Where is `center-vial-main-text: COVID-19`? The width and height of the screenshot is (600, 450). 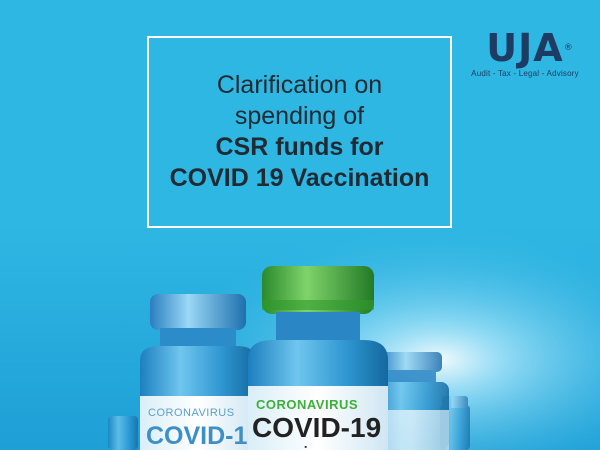
center-vial-main-text: COVID-19 is located at coordinates (316, 427).